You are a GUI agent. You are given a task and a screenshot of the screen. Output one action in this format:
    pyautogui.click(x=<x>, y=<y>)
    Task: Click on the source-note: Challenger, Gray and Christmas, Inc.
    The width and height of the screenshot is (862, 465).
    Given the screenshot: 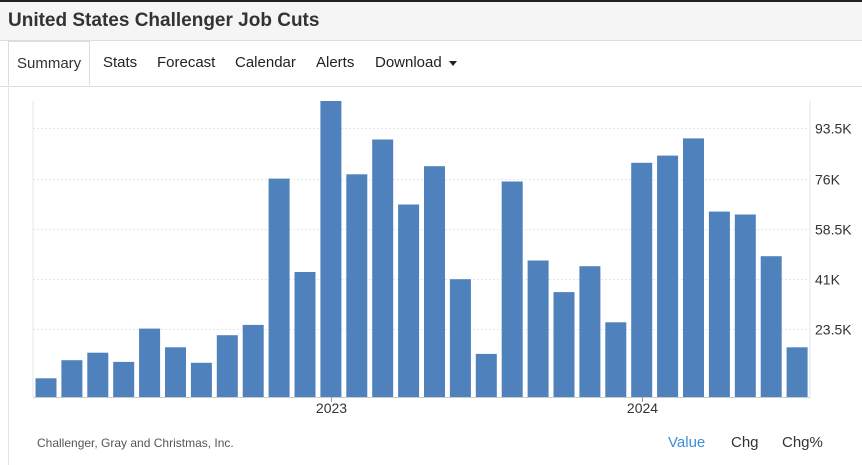 What is the action you would take?
    pyautogui.click(x=135, y=443)
    